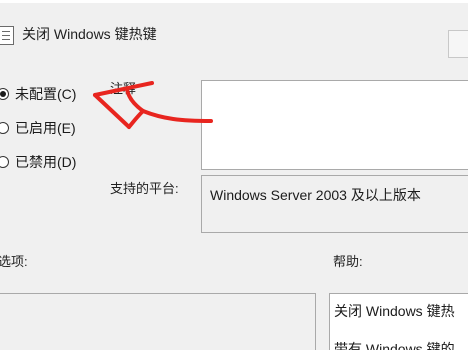 This screenshot has height=350, width=468. Describe the element at coordinates (234, 1) in the screenshot. I see `window-top-edge` at that location.